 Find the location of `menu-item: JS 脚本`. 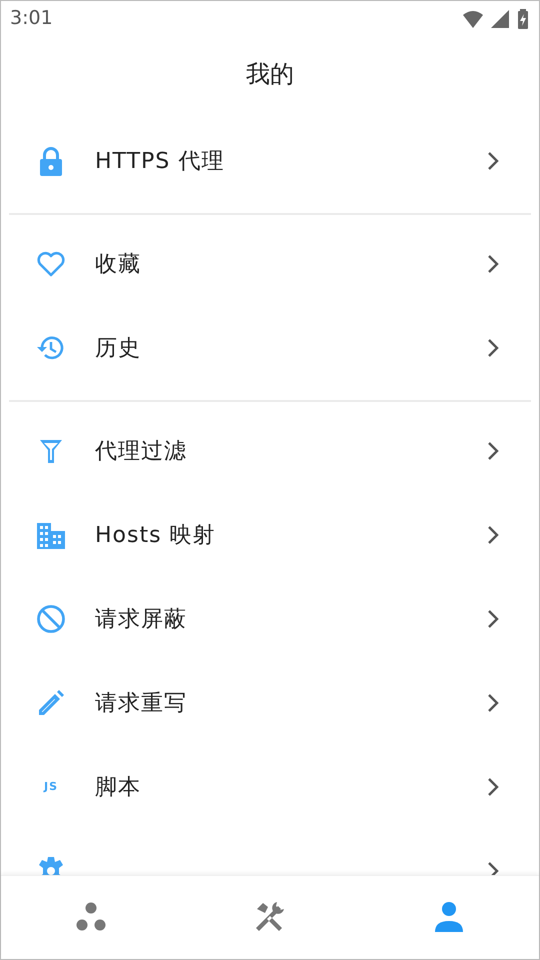

menu-item: JS 脚本 is located at coordinates (270, 787).